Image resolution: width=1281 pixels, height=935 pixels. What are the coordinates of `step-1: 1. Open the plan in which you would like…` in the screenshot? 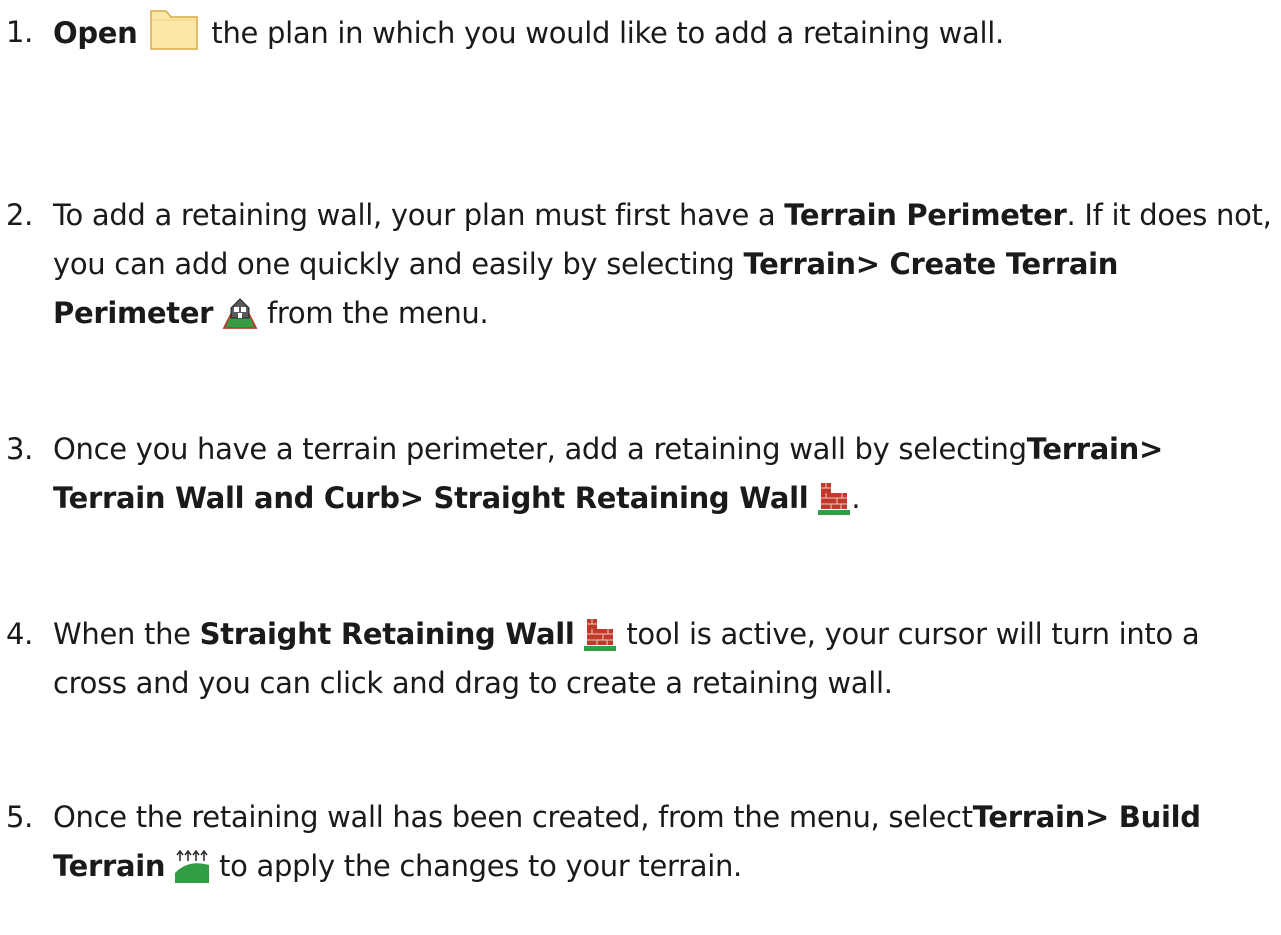 It's located at (641, 32).